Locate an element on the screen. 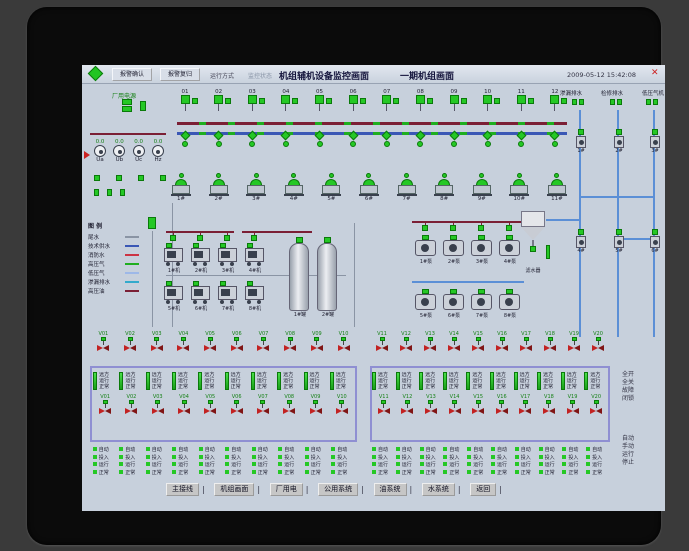  valve-unit: V16 is located at coordinates (502, 404).